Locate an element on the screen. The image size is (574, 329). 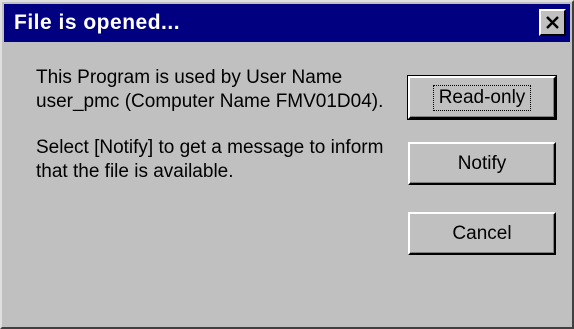
cancel-button: Cancel is located at coordinates (482, 233).